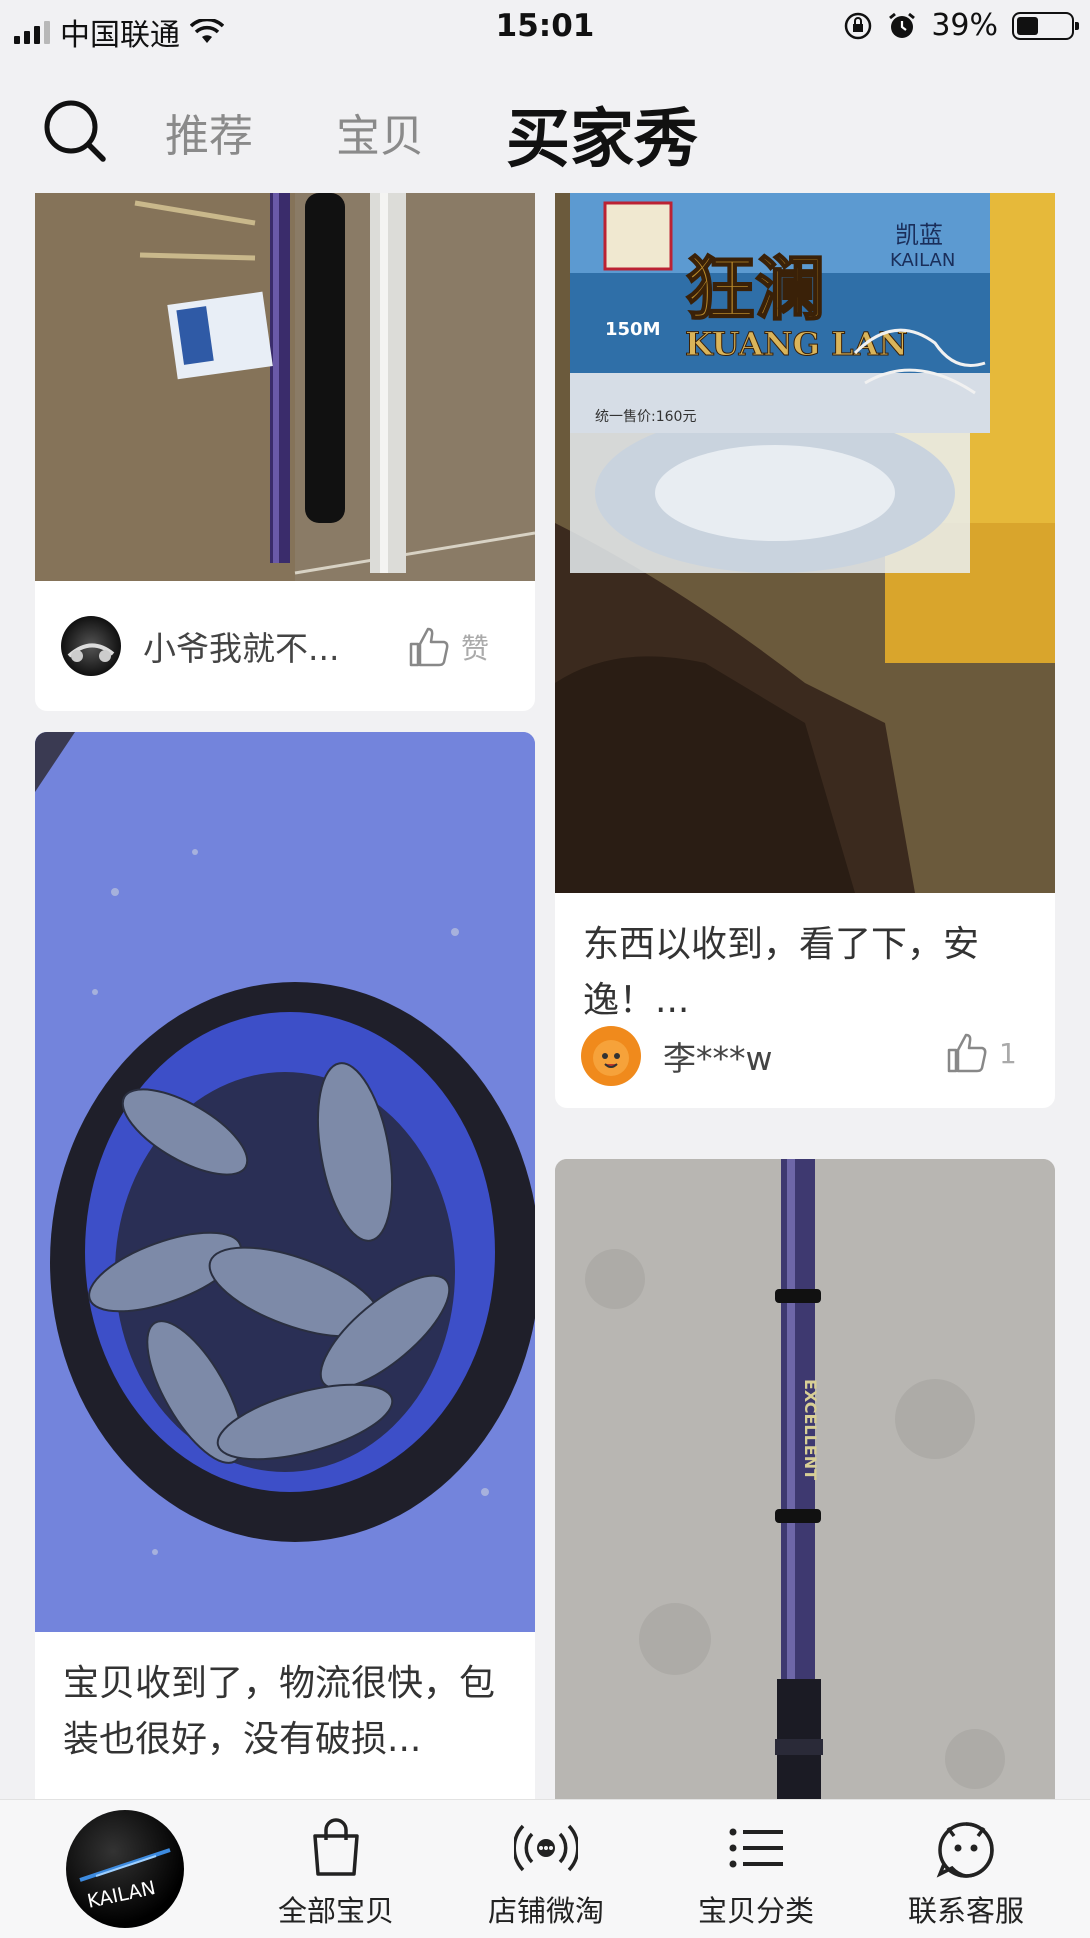 The height and width of the screenshot is (1938, 1090). Describe the element at coordinates (335, 1911) in the screenshot. I see `tab-label: 全部宝贝` at that location.